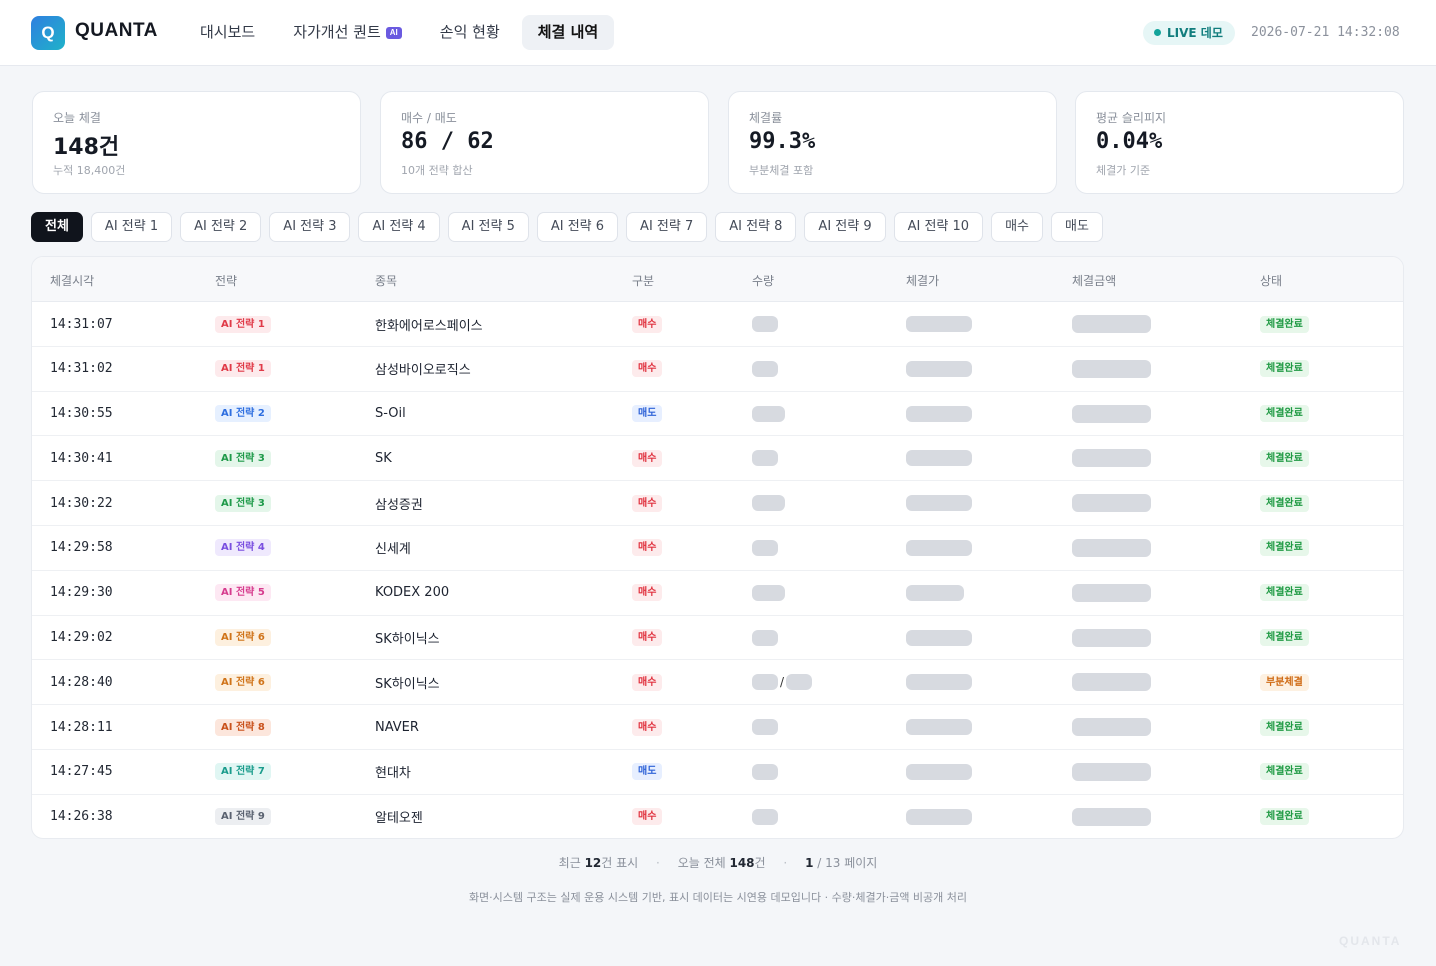 This screenshot has width=1436, height=966. Describe the element at coordinates (81, 458) in the screenshot. I see `cell-time: 14:30:41` at that location.